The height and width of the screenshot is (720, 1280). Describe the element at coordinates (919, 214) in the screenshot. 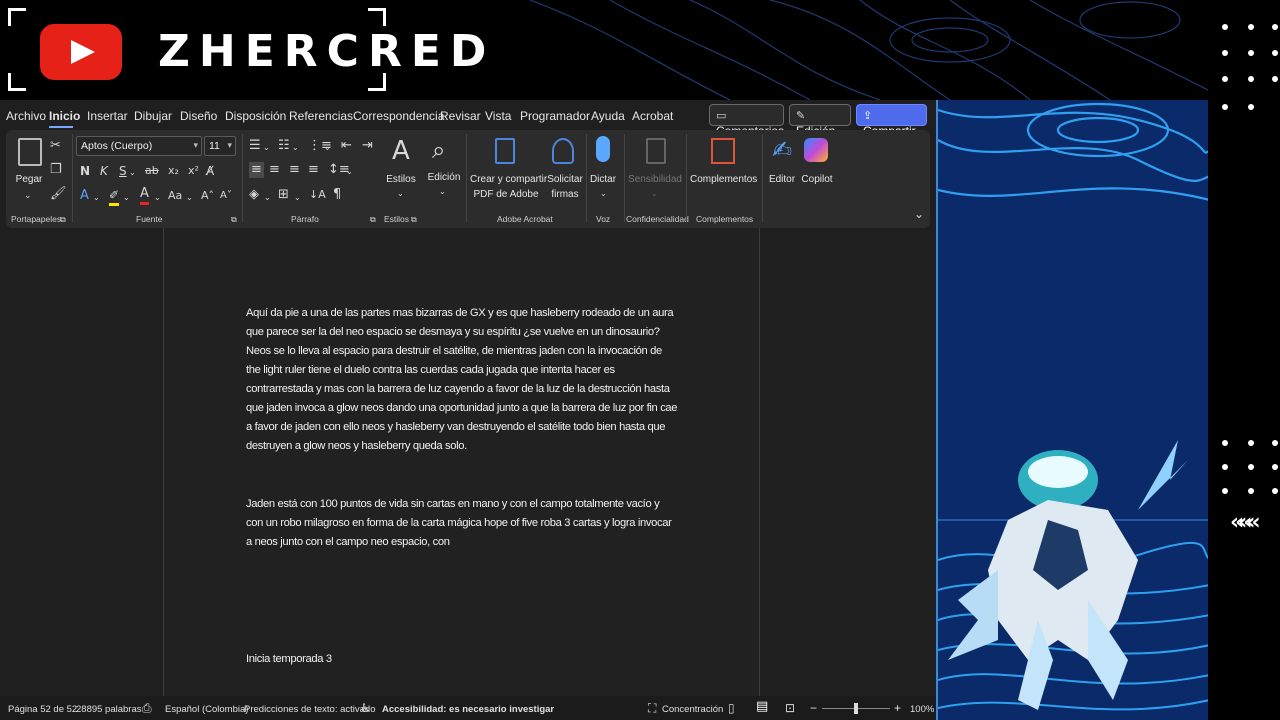

I see `collapse-ribbon-icon: ⌄` at that location.